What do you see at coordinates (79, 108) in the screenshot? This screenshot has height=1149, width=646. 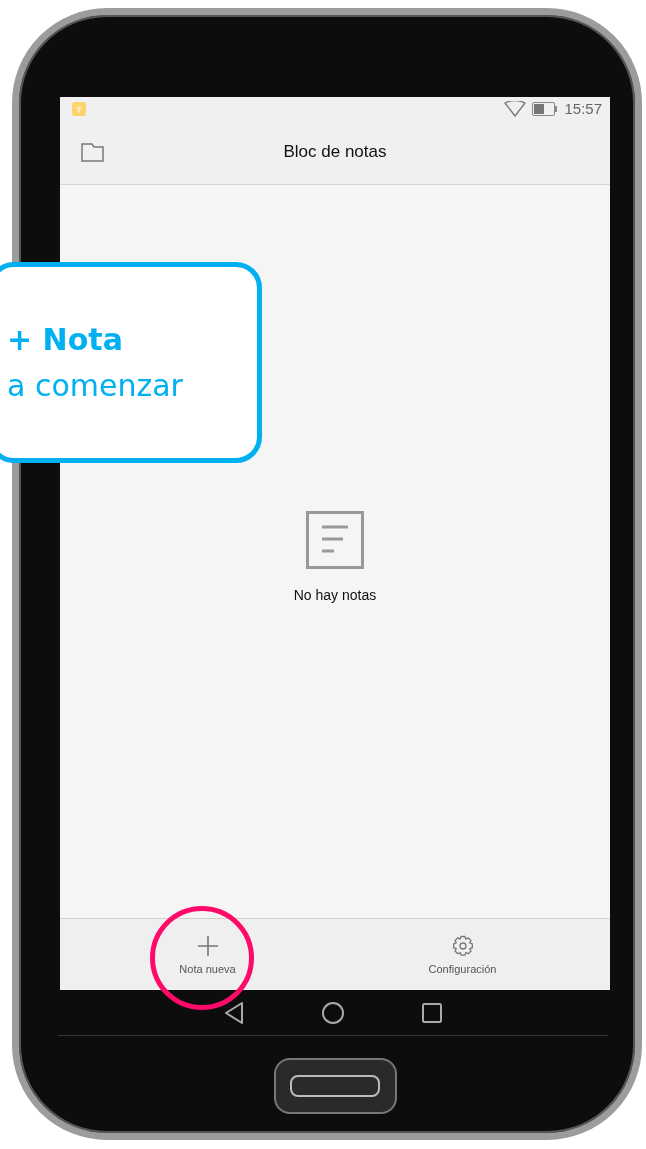 I see `wifi-notification-icon` at bounding box center [79, 108].